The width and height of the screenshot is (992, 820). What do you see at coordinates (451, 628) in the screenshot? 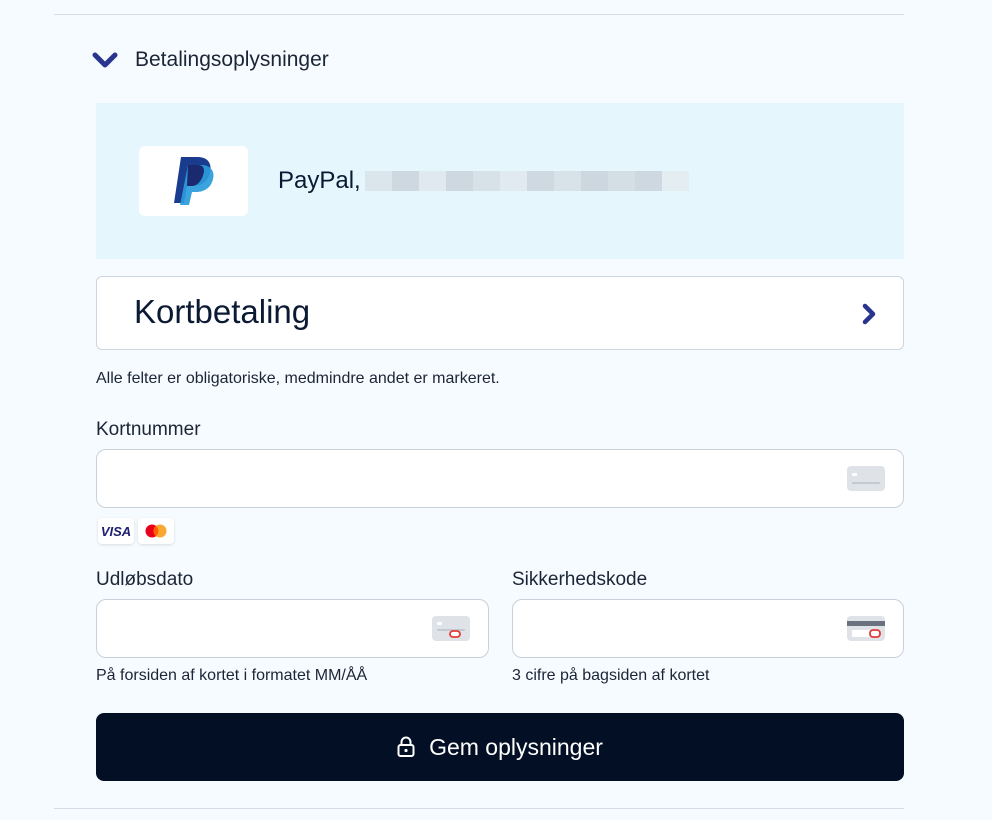
I see `card-front-icon` at bounding box center [451, 628].